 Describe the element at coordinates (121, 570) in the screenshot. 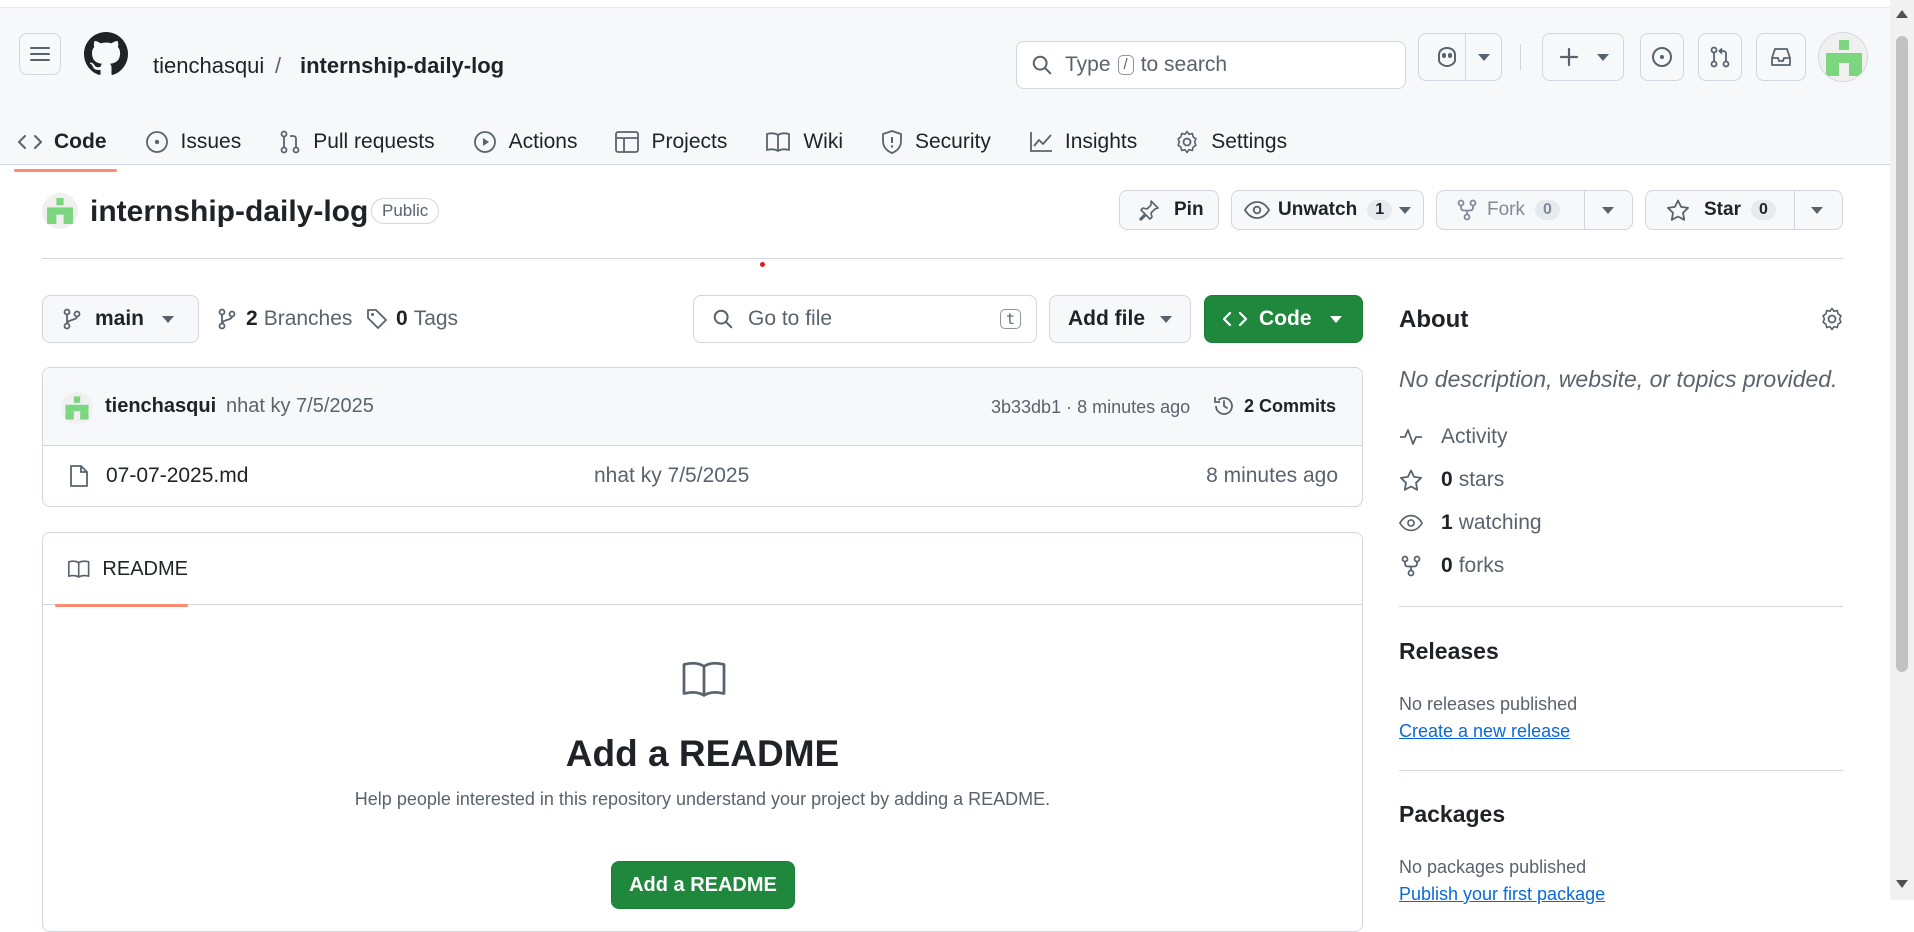

I see `tab-readme: README` at that location.